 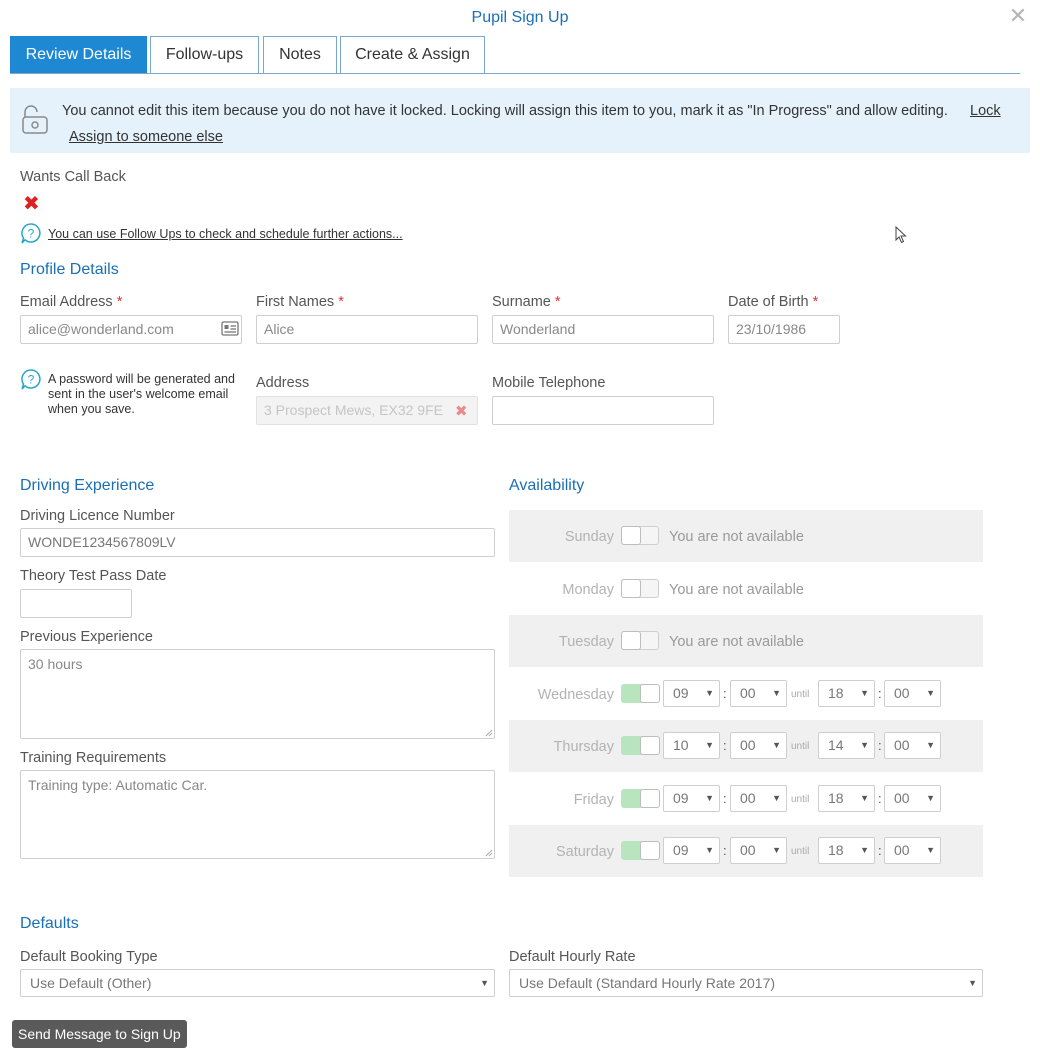 I want to click on licence-field: WONDE1234567809LV, so click(x=257, y=542).